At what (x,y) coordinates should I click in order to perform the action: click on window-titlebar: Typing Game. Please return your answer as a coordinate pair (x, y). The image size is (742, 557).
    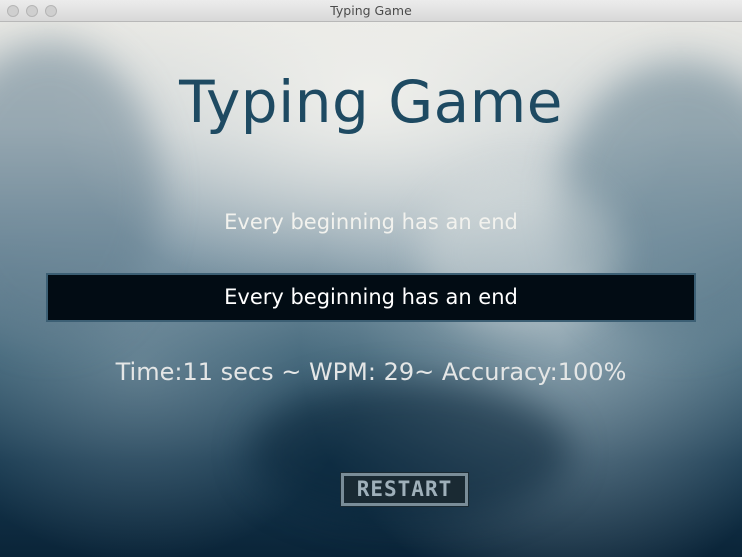
    Looking at the image, I should click on (371, 11).